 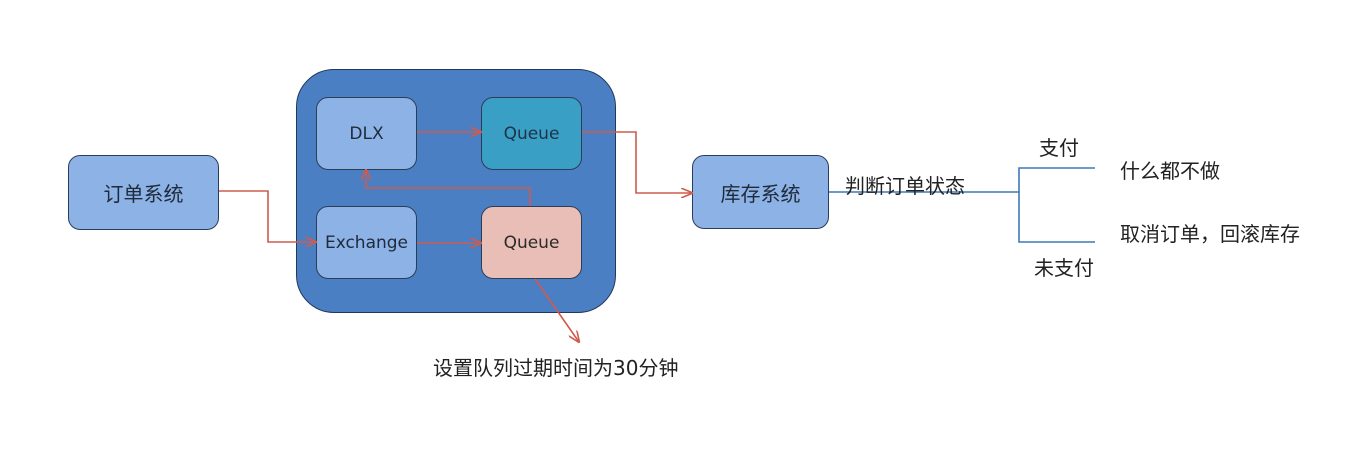 What do you see at coordinates (1059, 148) in the screenshot?
I see `paid-label: 支付` at bounding box center [1059, 148].